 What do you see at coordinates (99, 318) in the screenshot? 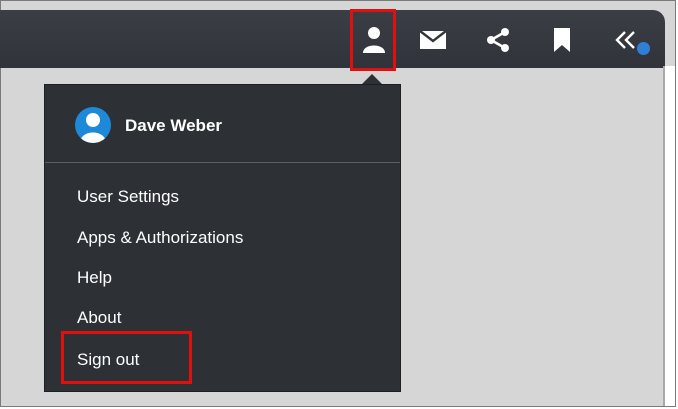
I see `menu-item-about: About` at bounding box center [99, 318].